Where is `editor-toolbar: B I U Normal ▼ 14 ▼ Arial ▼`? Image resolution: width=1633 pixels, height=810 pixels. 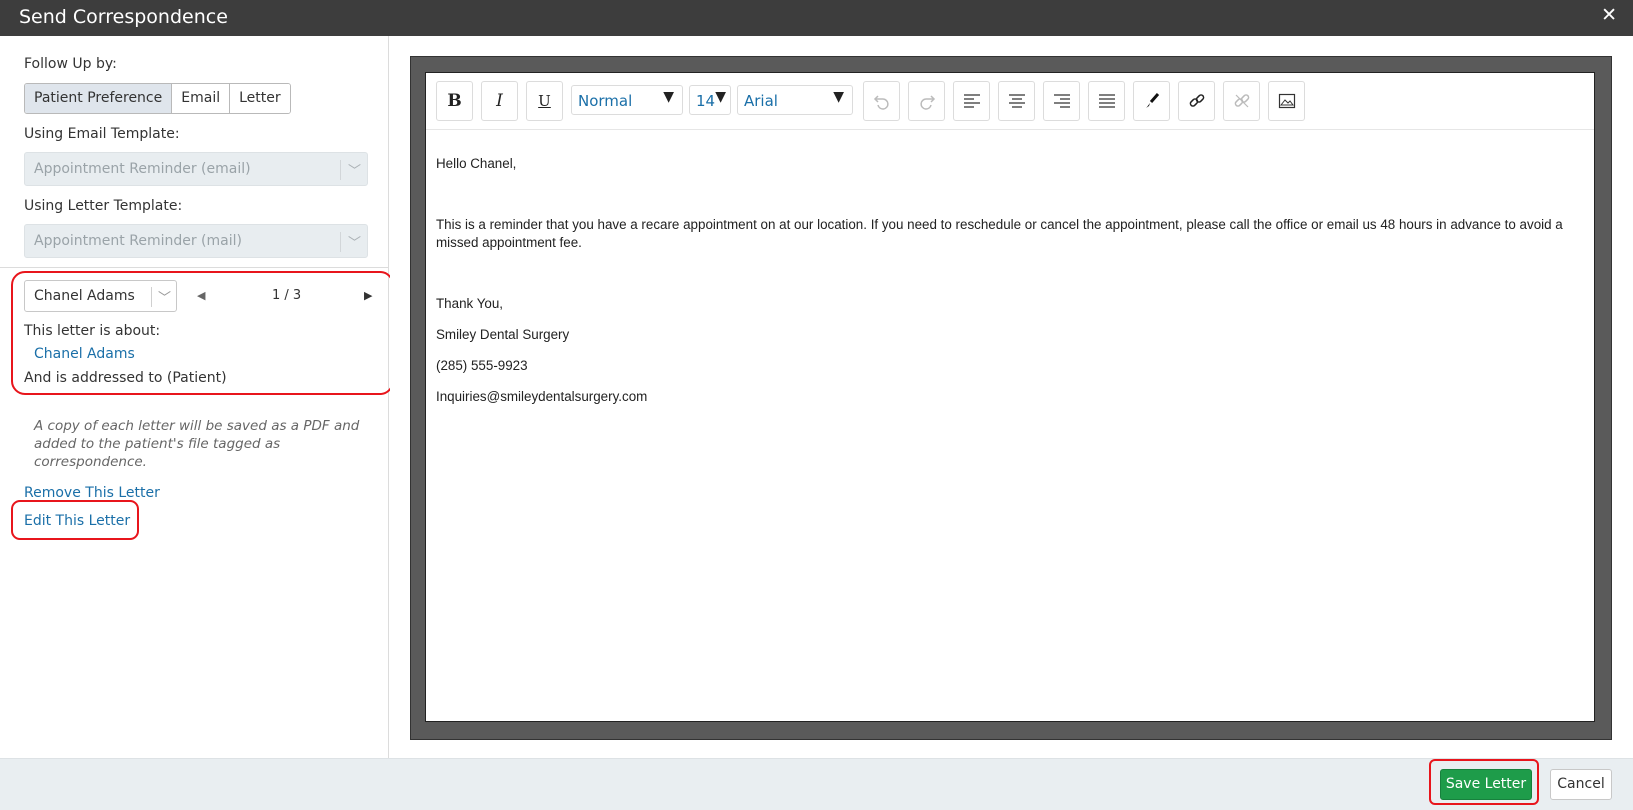 editor-toolbar: B I U Normal ▼ 14 ▼ Arial ▼ is located at coordinates (1010, 101).